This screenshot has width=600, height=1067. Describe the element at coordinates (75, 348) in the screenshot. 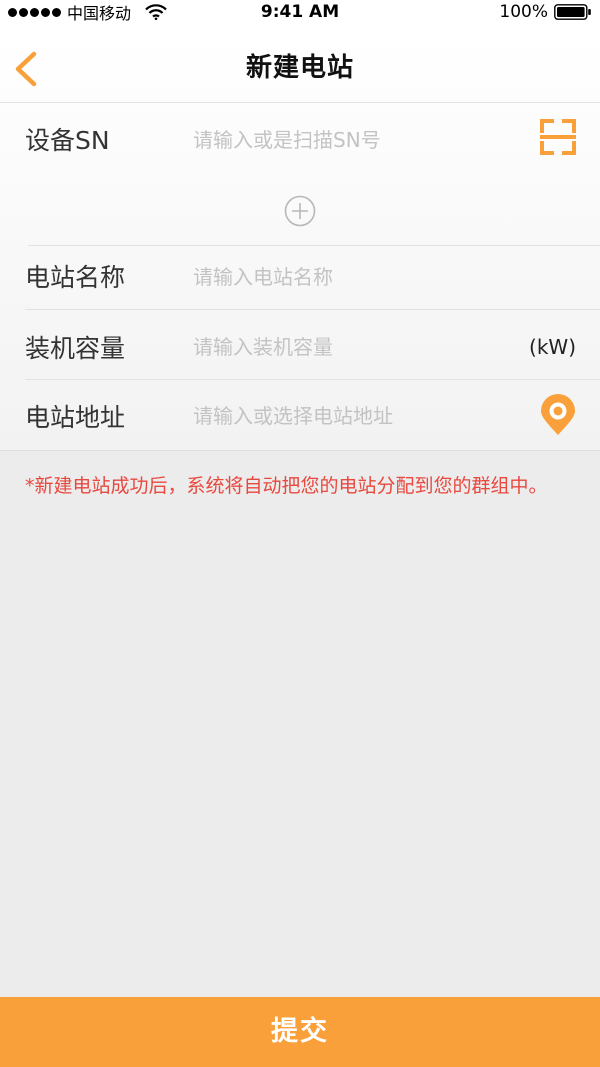

I see `capacity-label: 装机容量` at that location.